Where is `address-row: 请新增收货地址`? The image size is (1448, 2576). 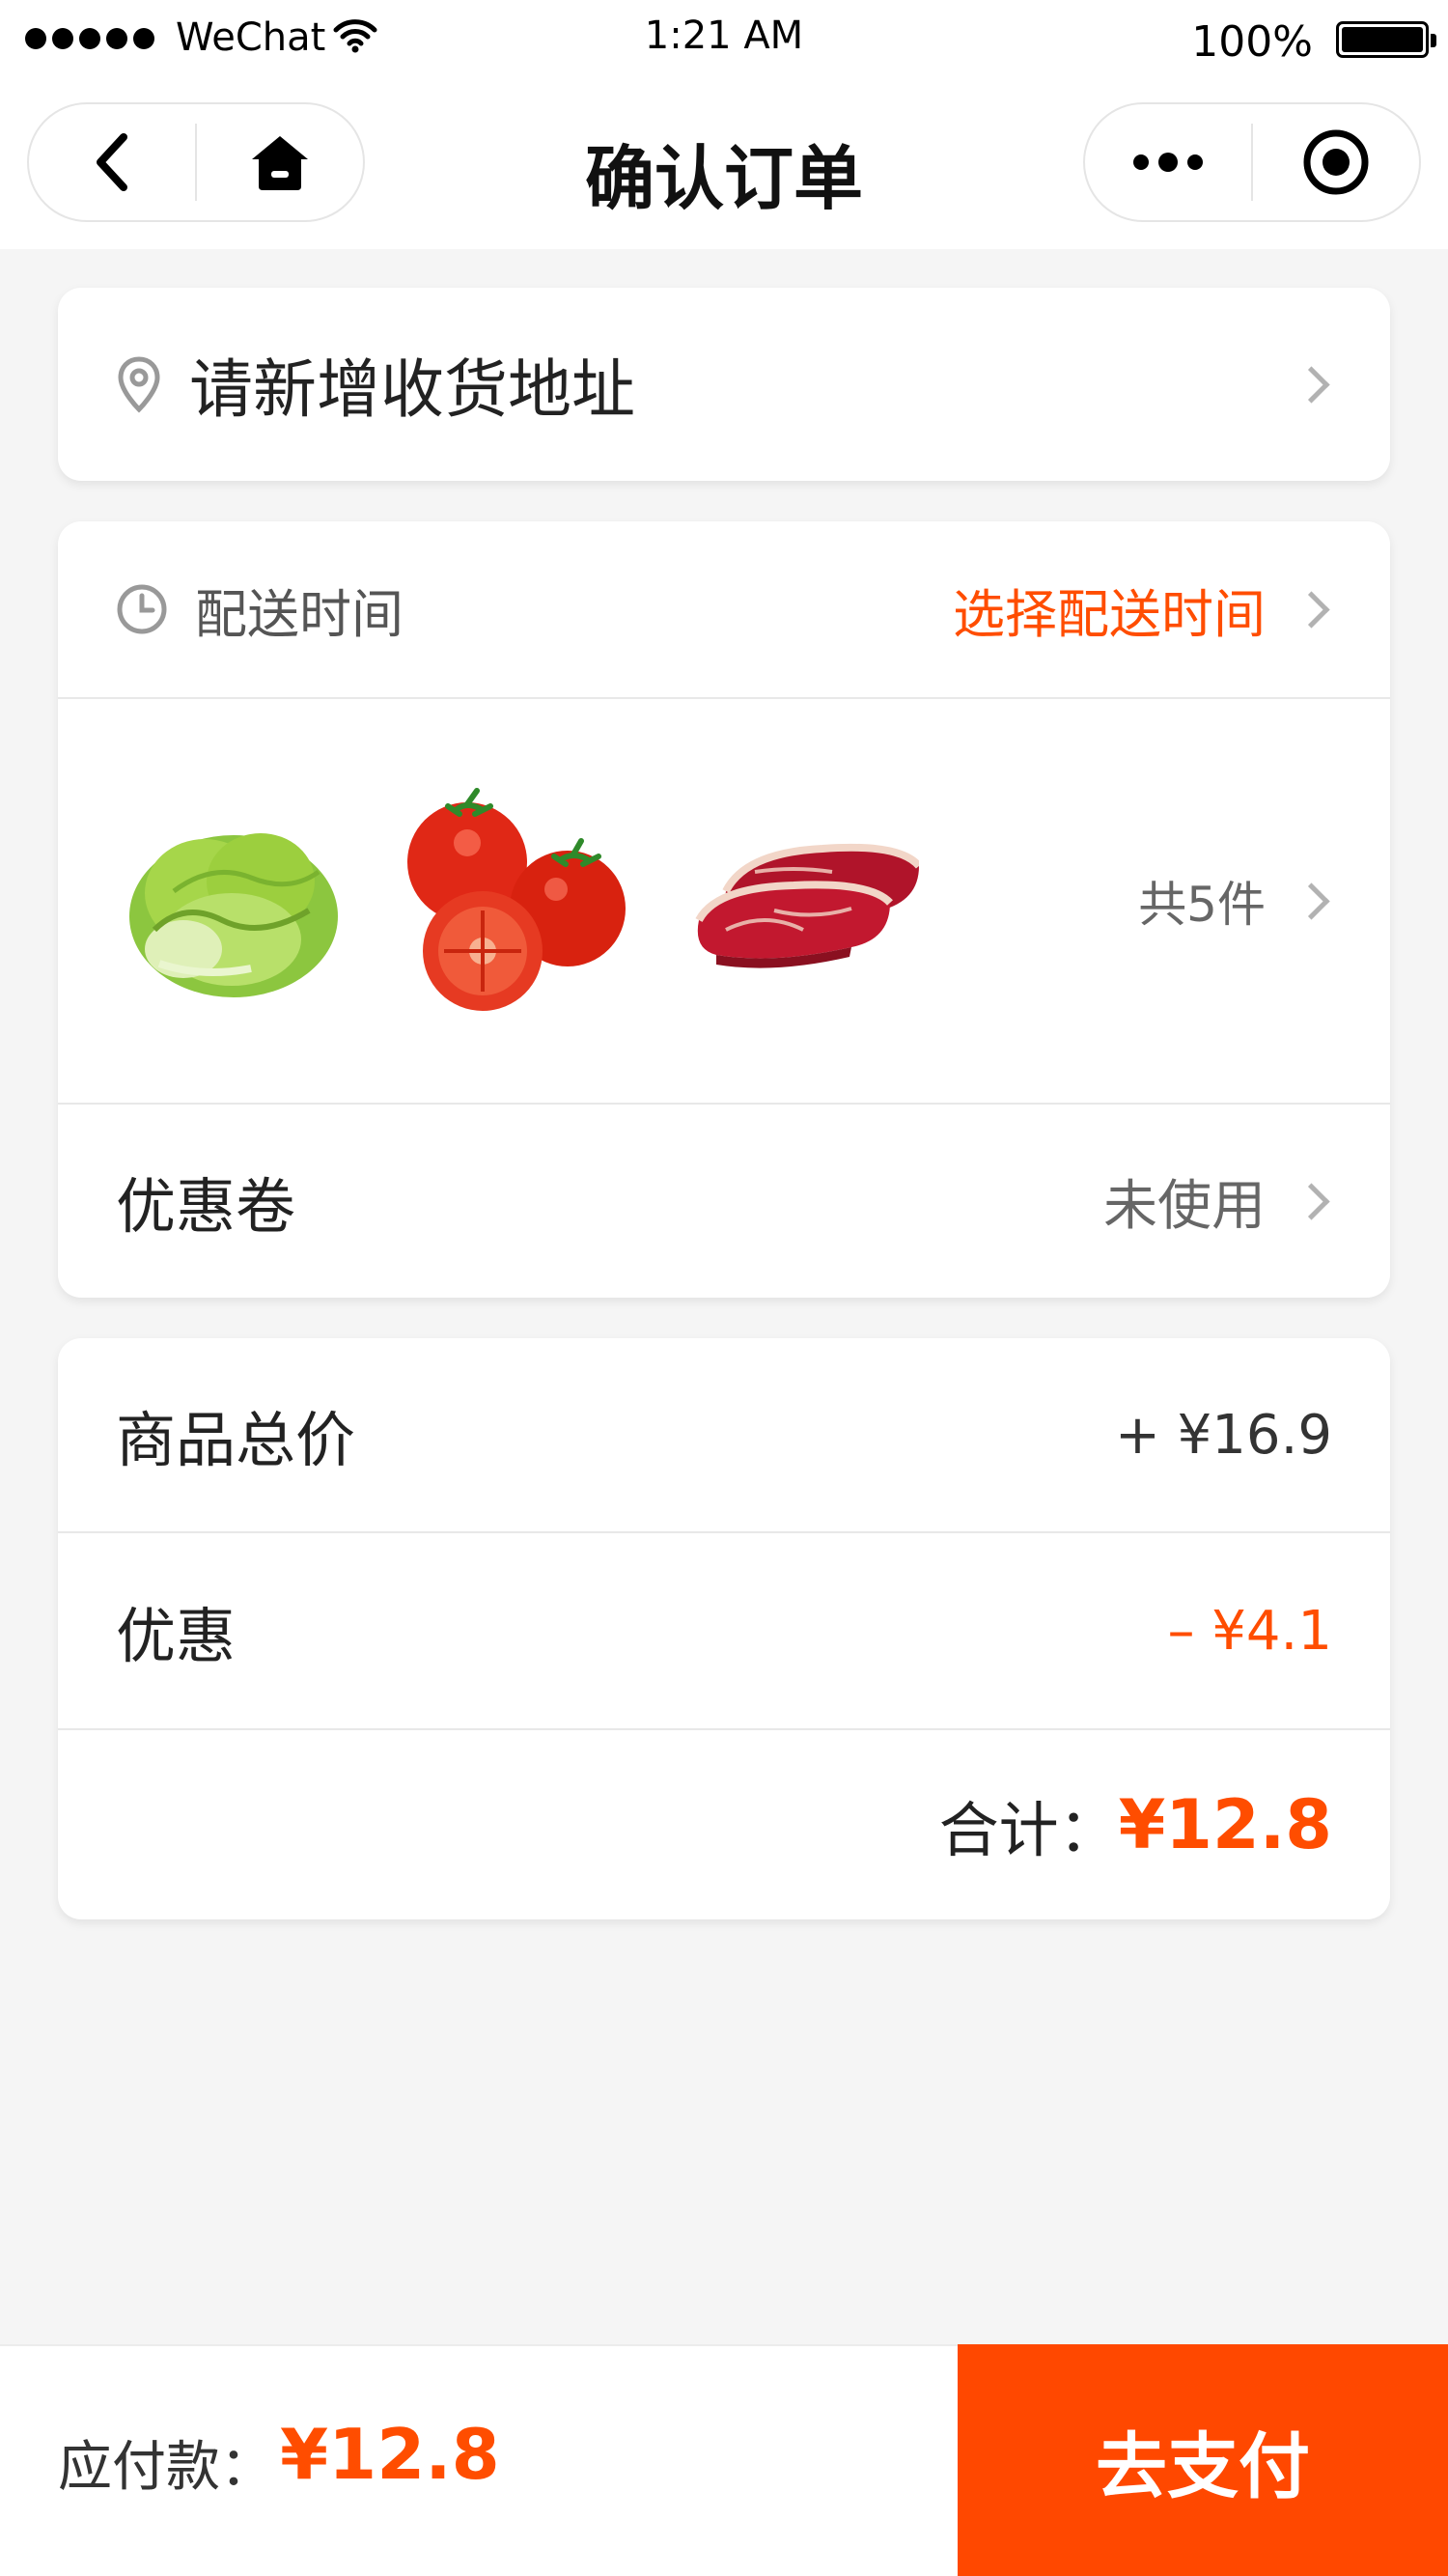 address-row: 请新增收货地址 is located at coordinates (724, 385).